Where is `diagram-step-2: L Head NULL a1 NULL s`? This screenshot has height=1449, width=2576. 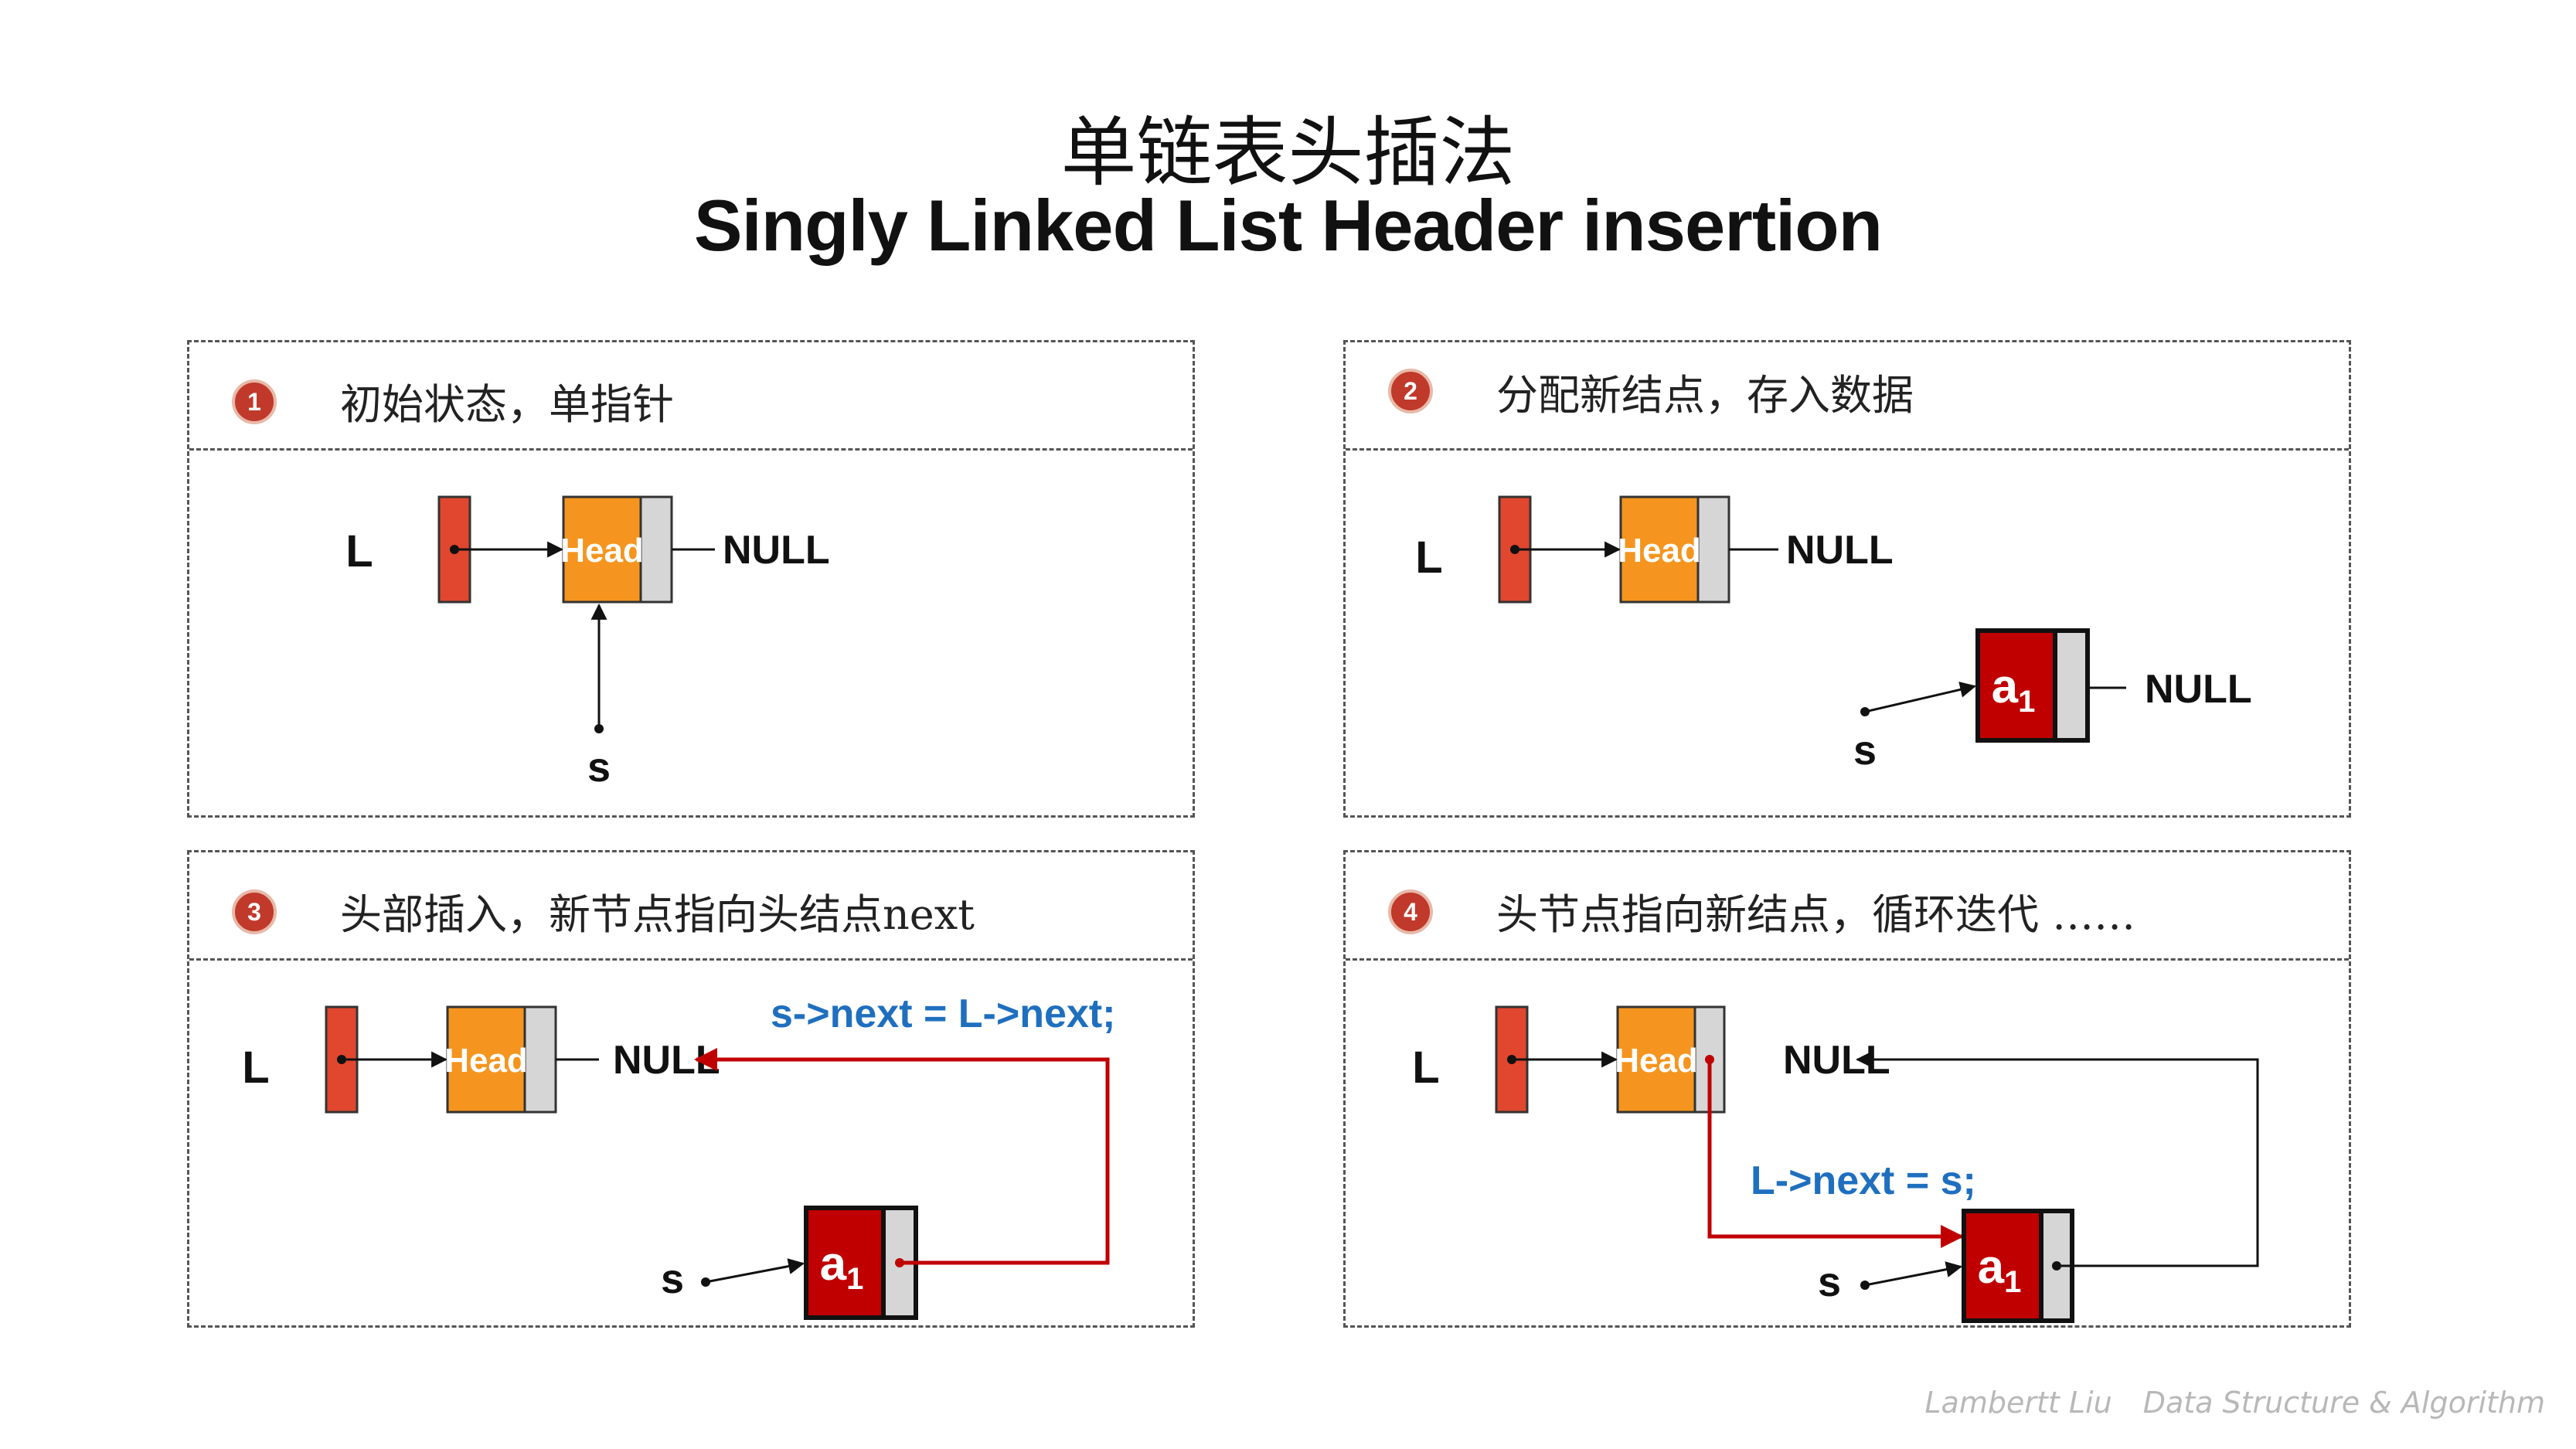 diagram-step-2: L Head NULL a1 NULL s is located at coordinates (1833, 635).